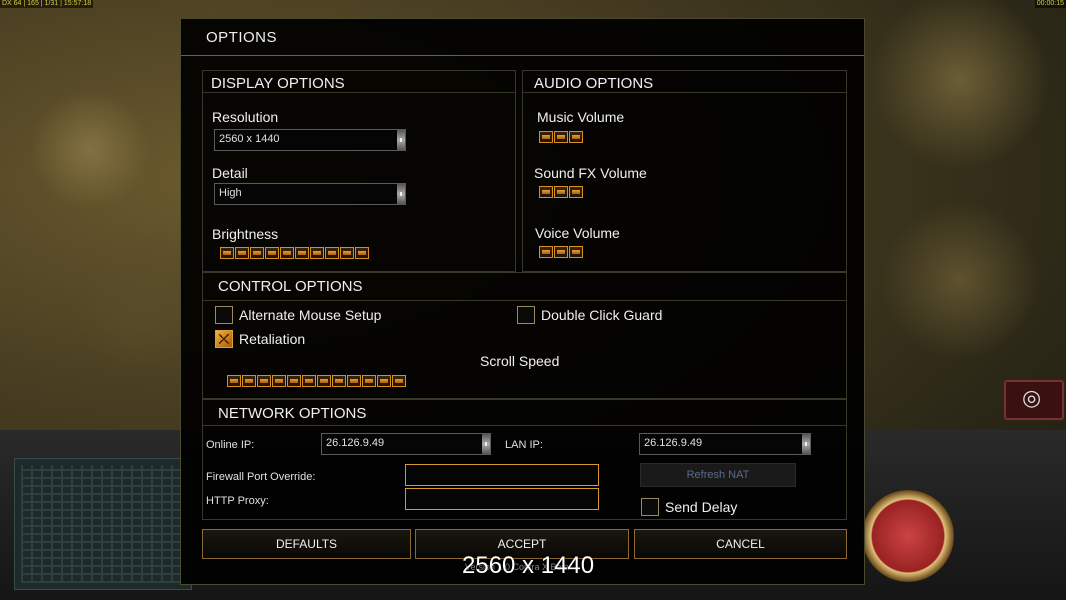 This screenshot has height=600, width=1066. Describe the element at coordinates (47, 4) in the screenshot. I see `system-status: DX 64 | 165 | 1/31 | 15:57:18` at that location.